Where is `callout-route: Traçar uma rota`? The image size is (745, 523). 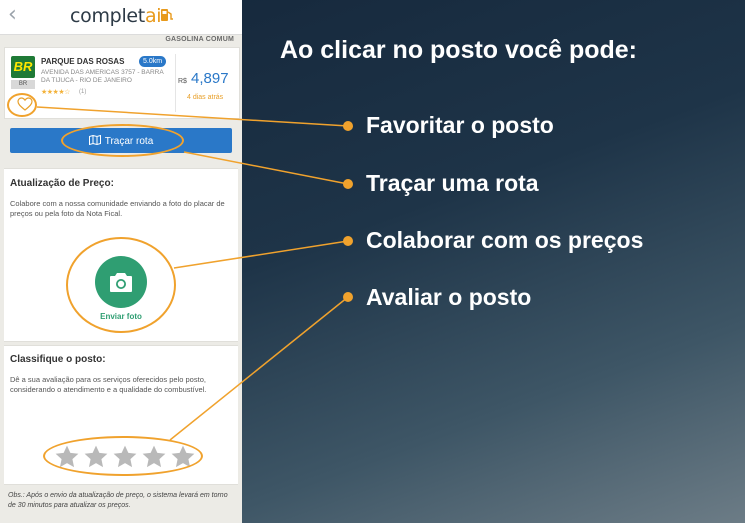
callout-route: Traçar uma rota is located at coordinates (452, 183).